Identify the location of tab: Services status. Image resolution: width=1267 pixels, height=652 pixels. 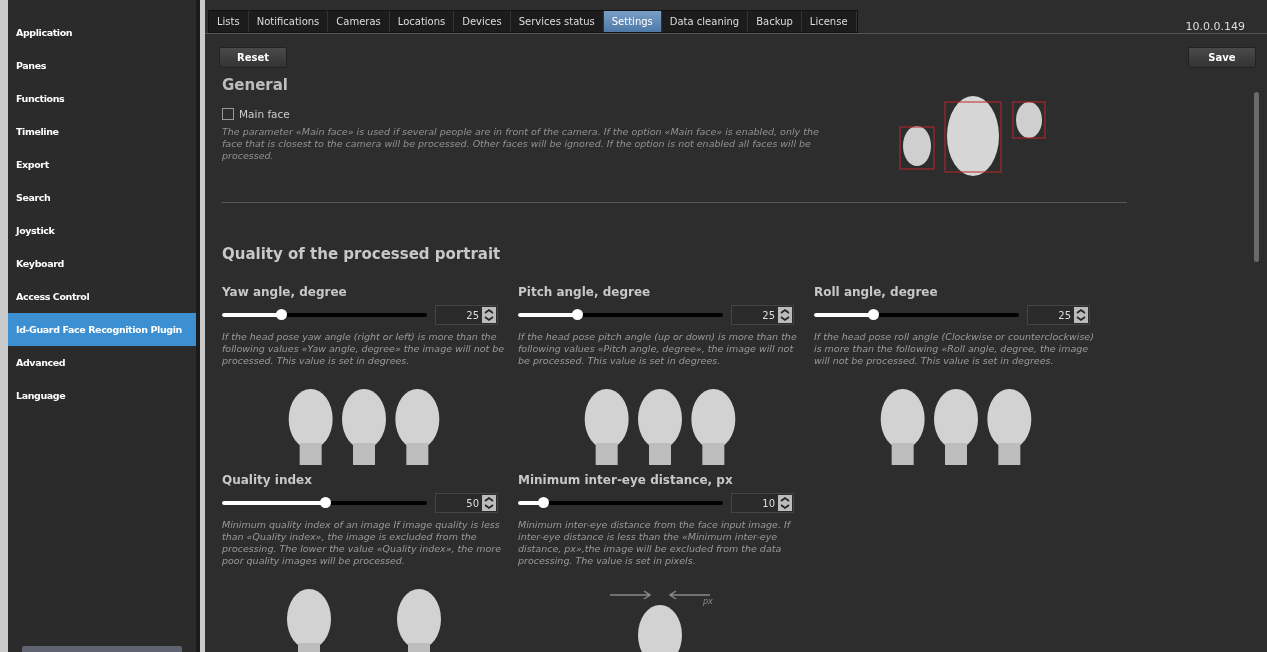
(557, 21).